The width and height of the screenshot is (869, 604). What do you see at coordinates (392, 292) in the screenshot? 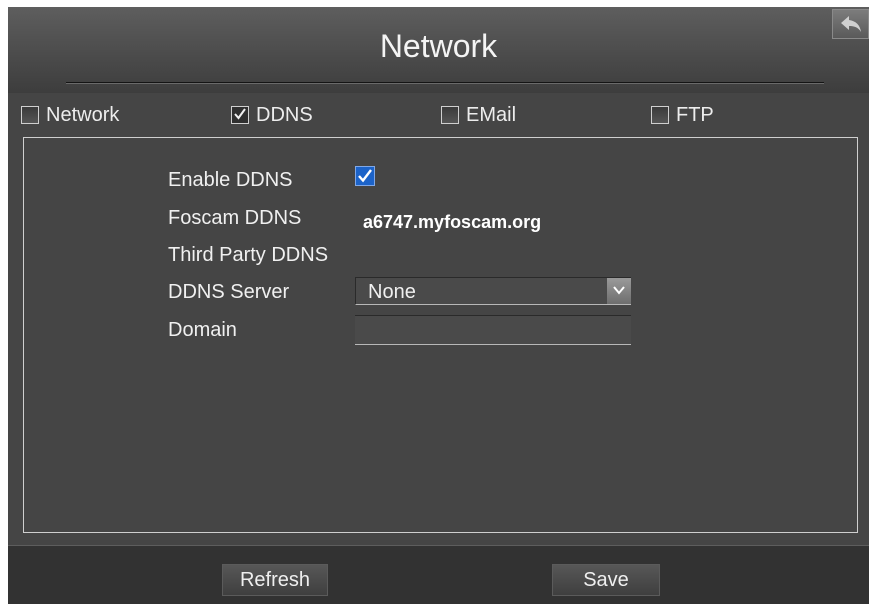
I see `ddns-server-value: None` at bounding box center [392, 292].